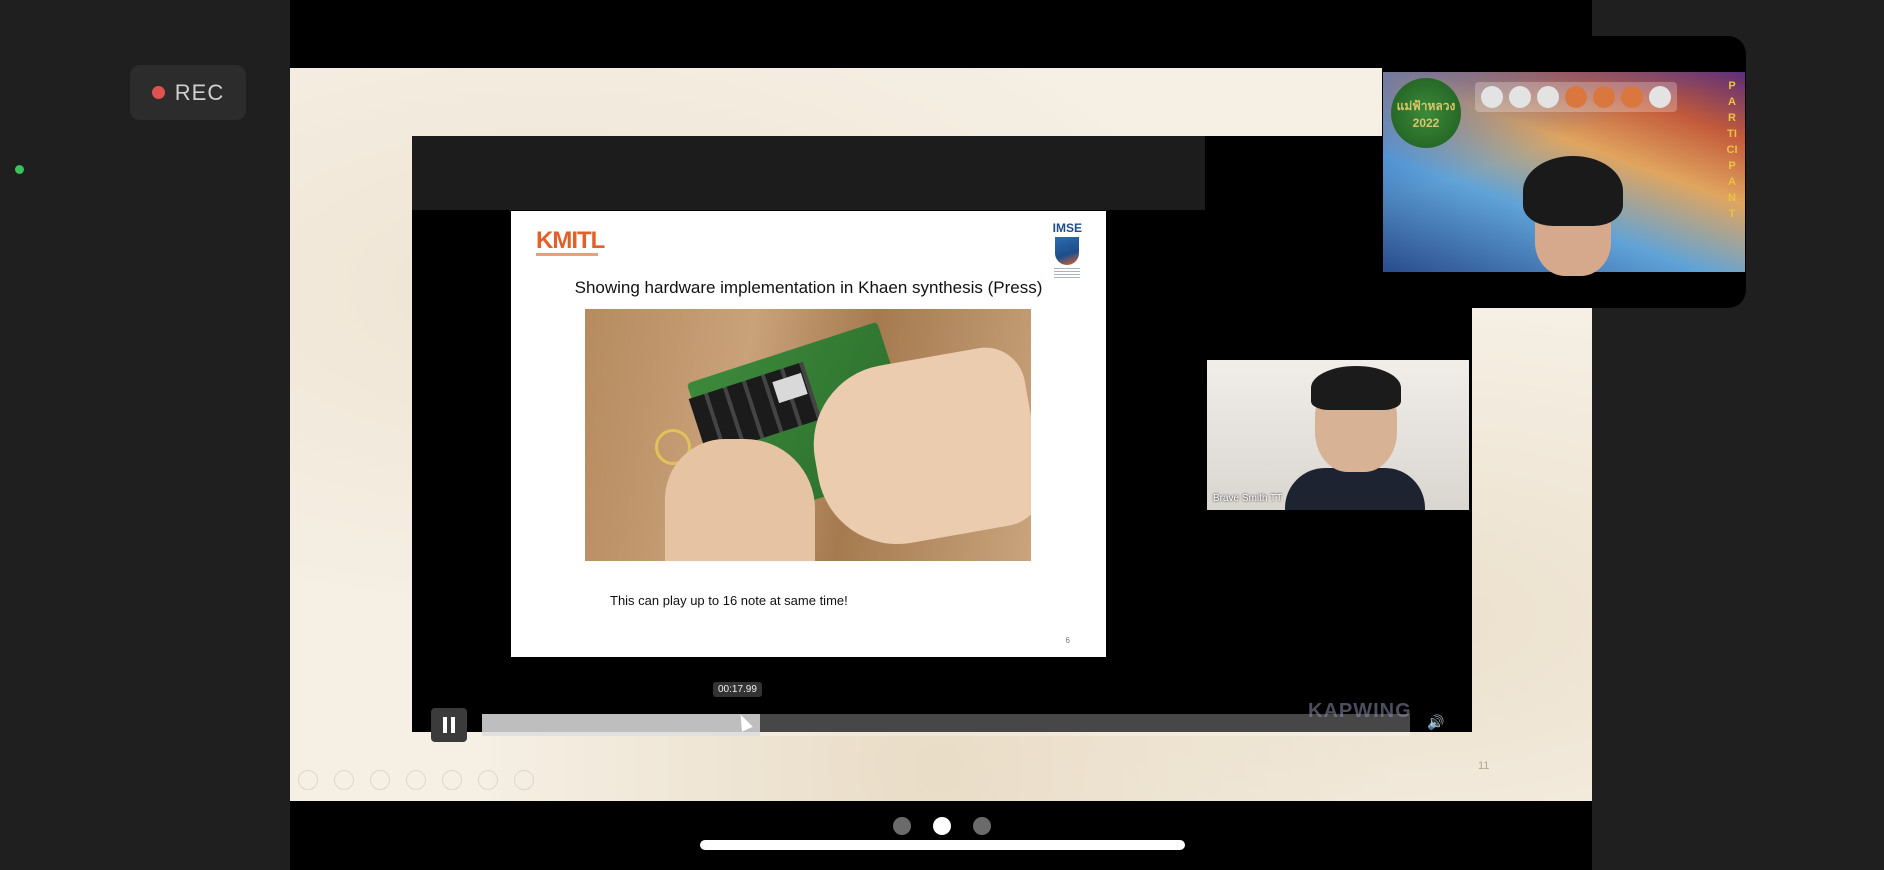 This screenshot has height=870, width=1884. I want to click on speaker-shirt, so click(1355, 489).